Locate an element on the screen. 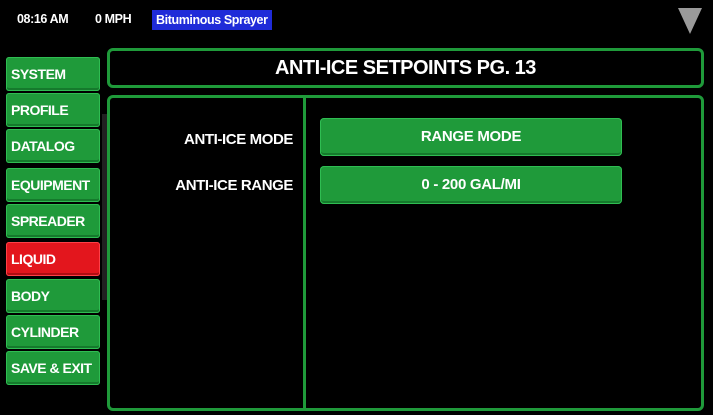 Image resolution: width=713 pixels, height=415 pixels. sidebar-item-label: DATALOG is located at coordinates (43, 146).